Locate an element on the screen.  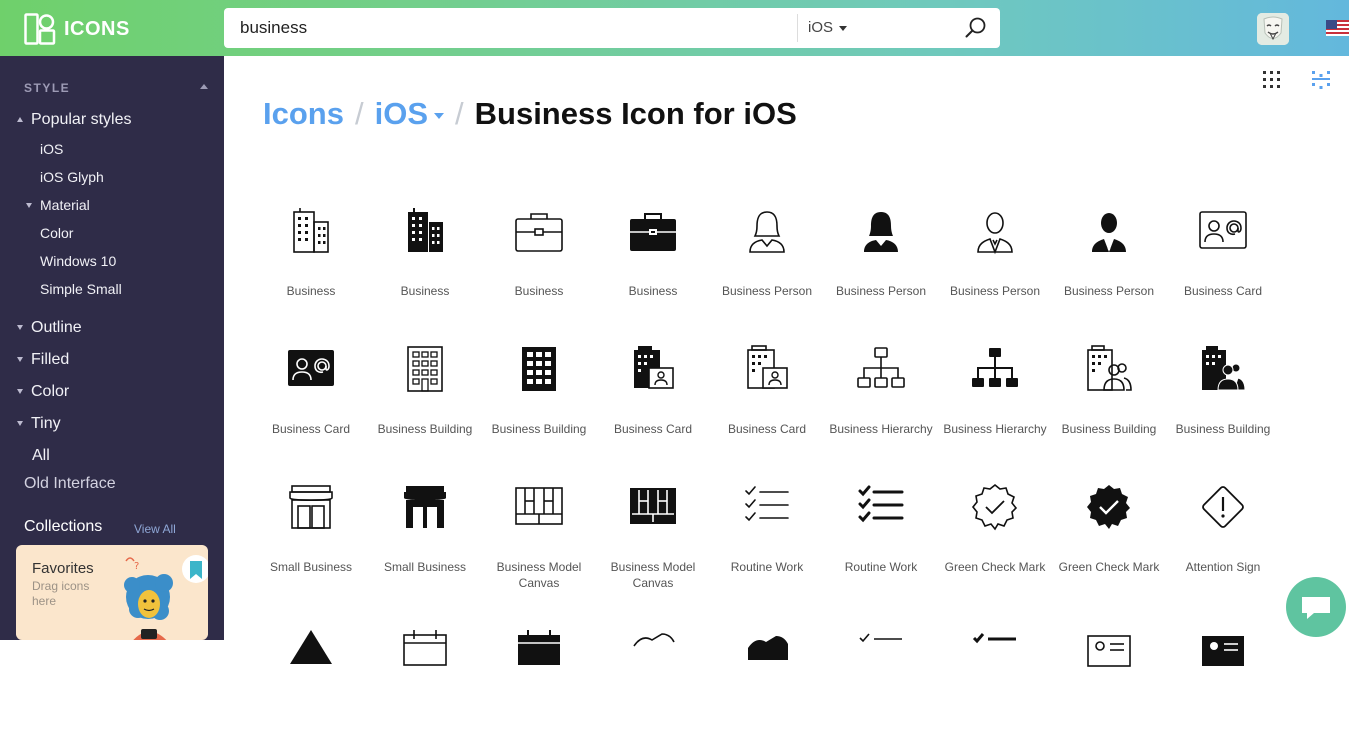
icon-label: Routine Work is located at coordinates (881, 567).